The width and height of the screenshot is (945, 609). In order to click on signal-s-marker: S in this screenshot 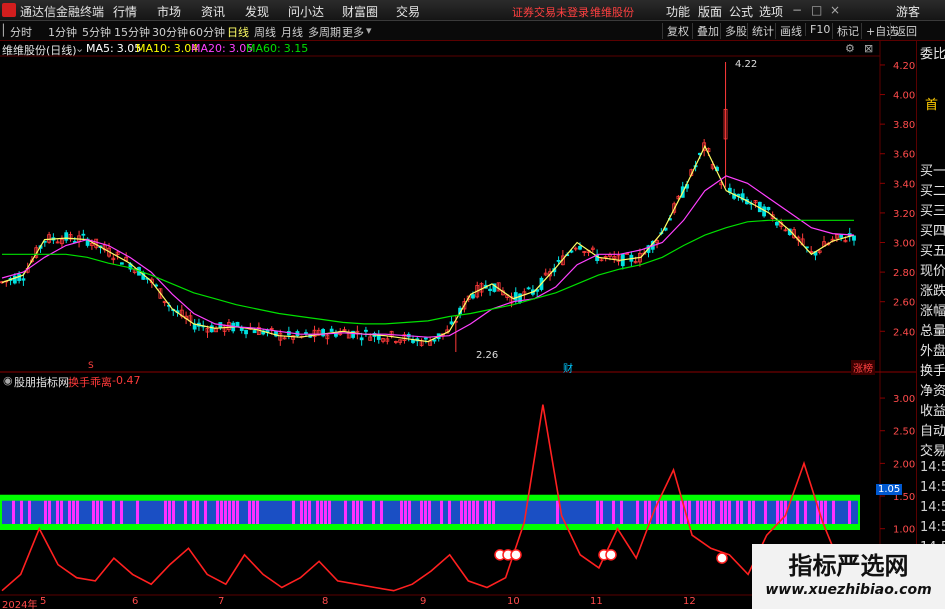, I will do `click(91, 366)`.